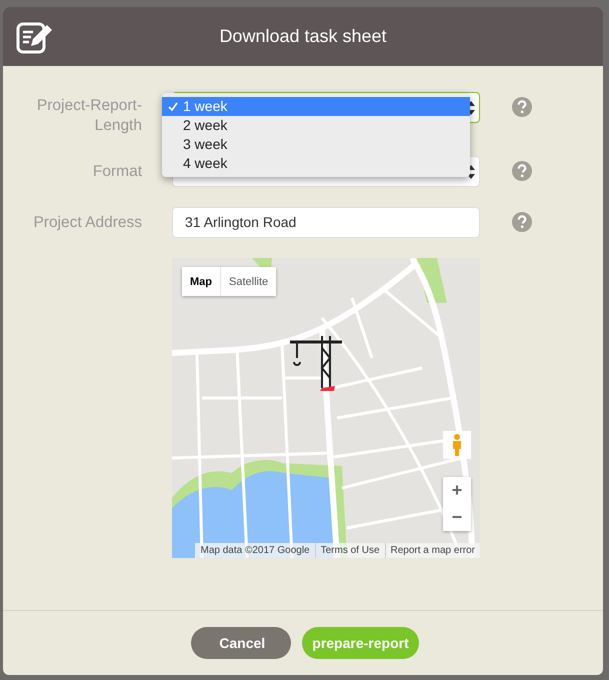 The width and height of the screenshot is (609, 680). I want to click on cancel-button: Cancel, so click(241, 643).